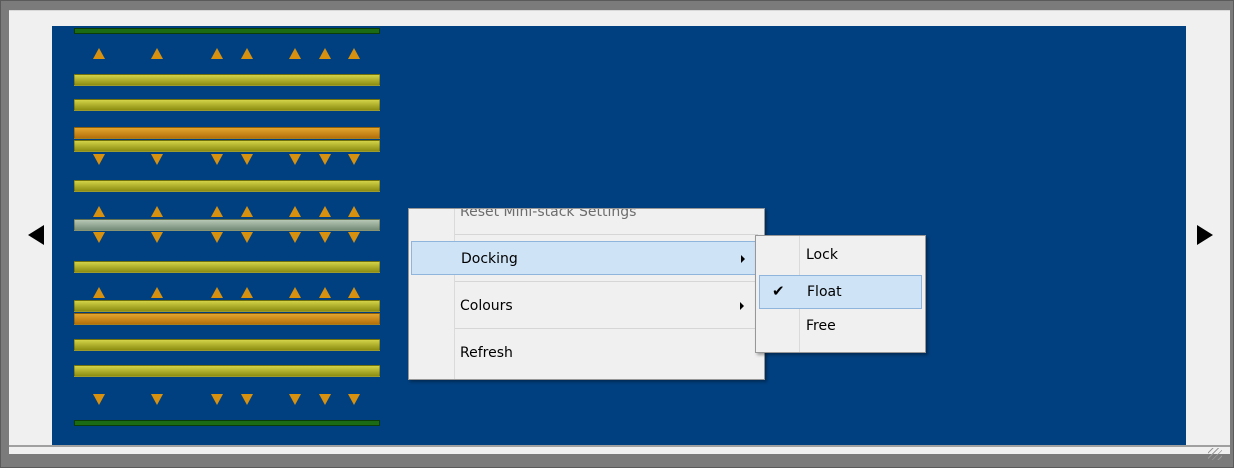  What do you see at coordinates (227, 31) in the screenshot?
I see `stack-top-rail` at bounding box center [227, 31].